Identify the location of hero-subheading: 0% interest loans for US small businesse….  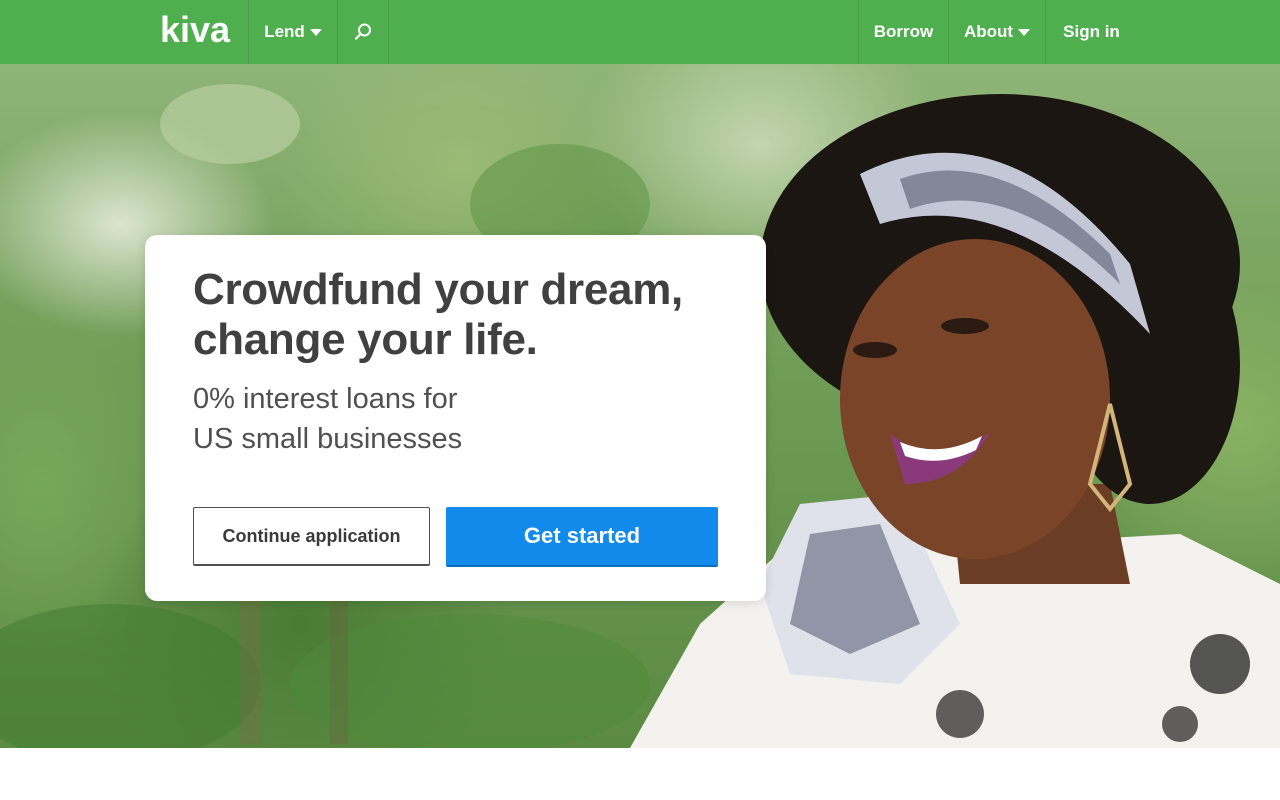
(393, 419).